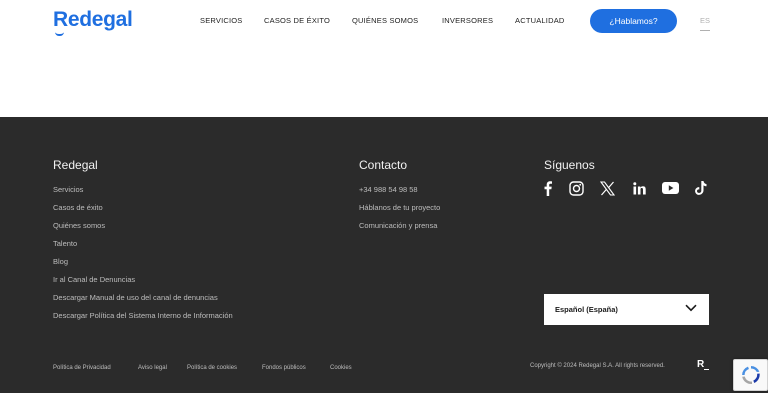  Describe the element at coordinates (706, 370) in the screenshot. I see `r-logo-underscore` at that location.